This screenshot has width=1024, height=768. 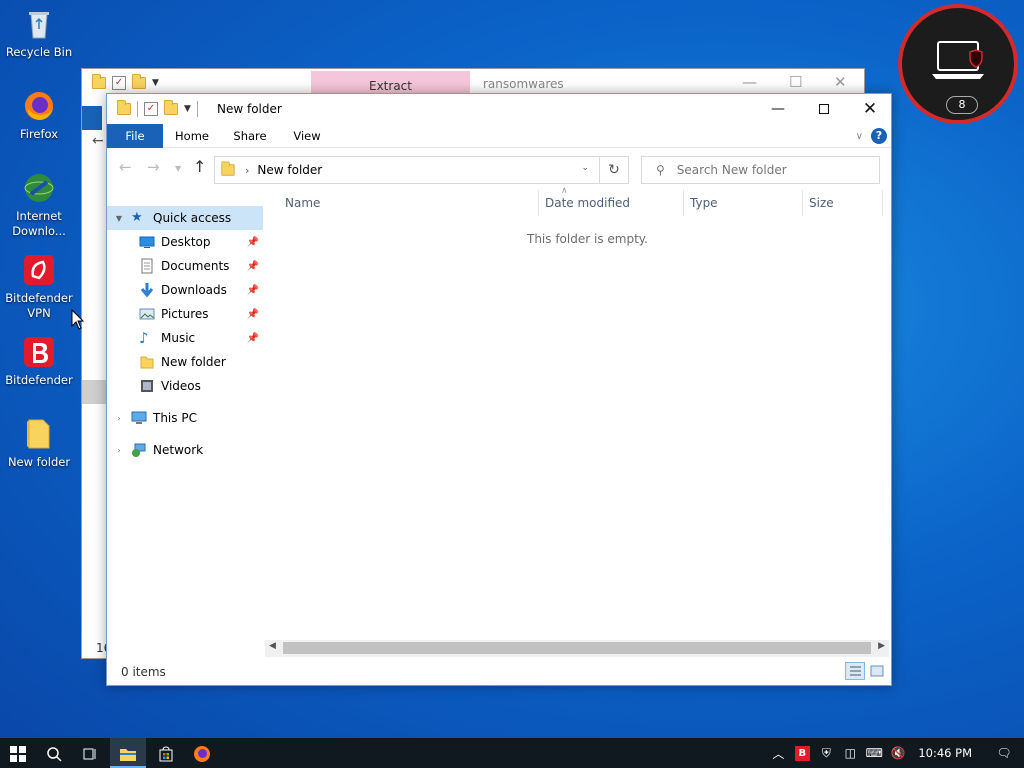 I want to click on nav-desktop: Desktop 📌, so click(x=185, y=242).